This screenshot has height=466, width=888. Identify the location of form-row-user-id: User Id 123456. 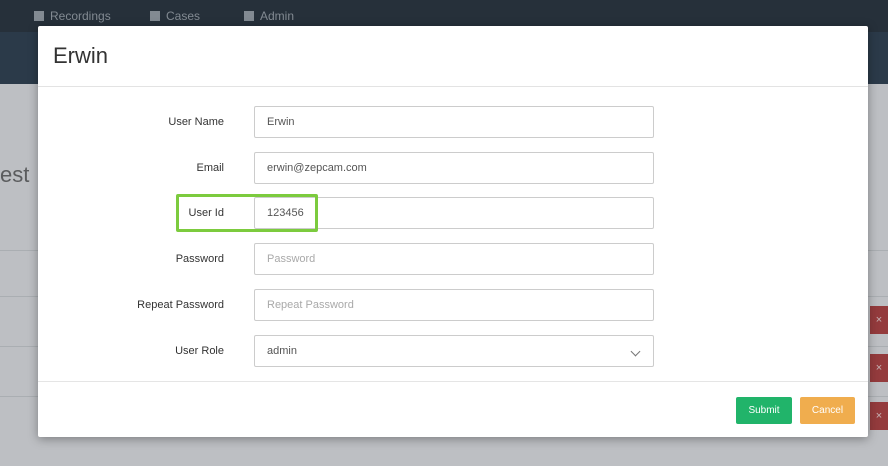
(453, 213).